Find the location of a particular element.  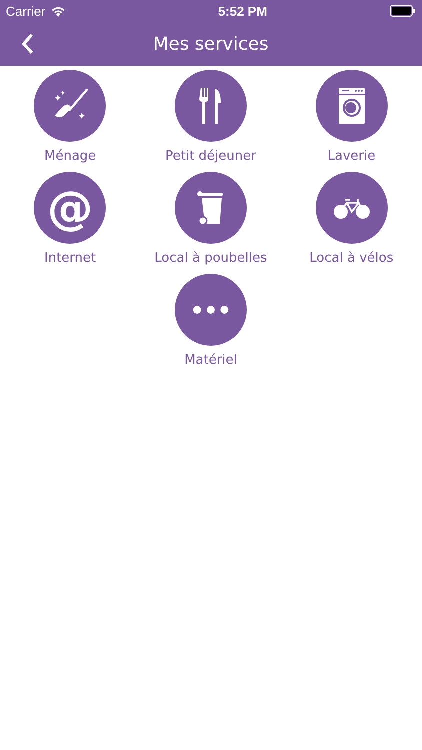

carrier-label: Carrier is located at coordinates (26, 11).